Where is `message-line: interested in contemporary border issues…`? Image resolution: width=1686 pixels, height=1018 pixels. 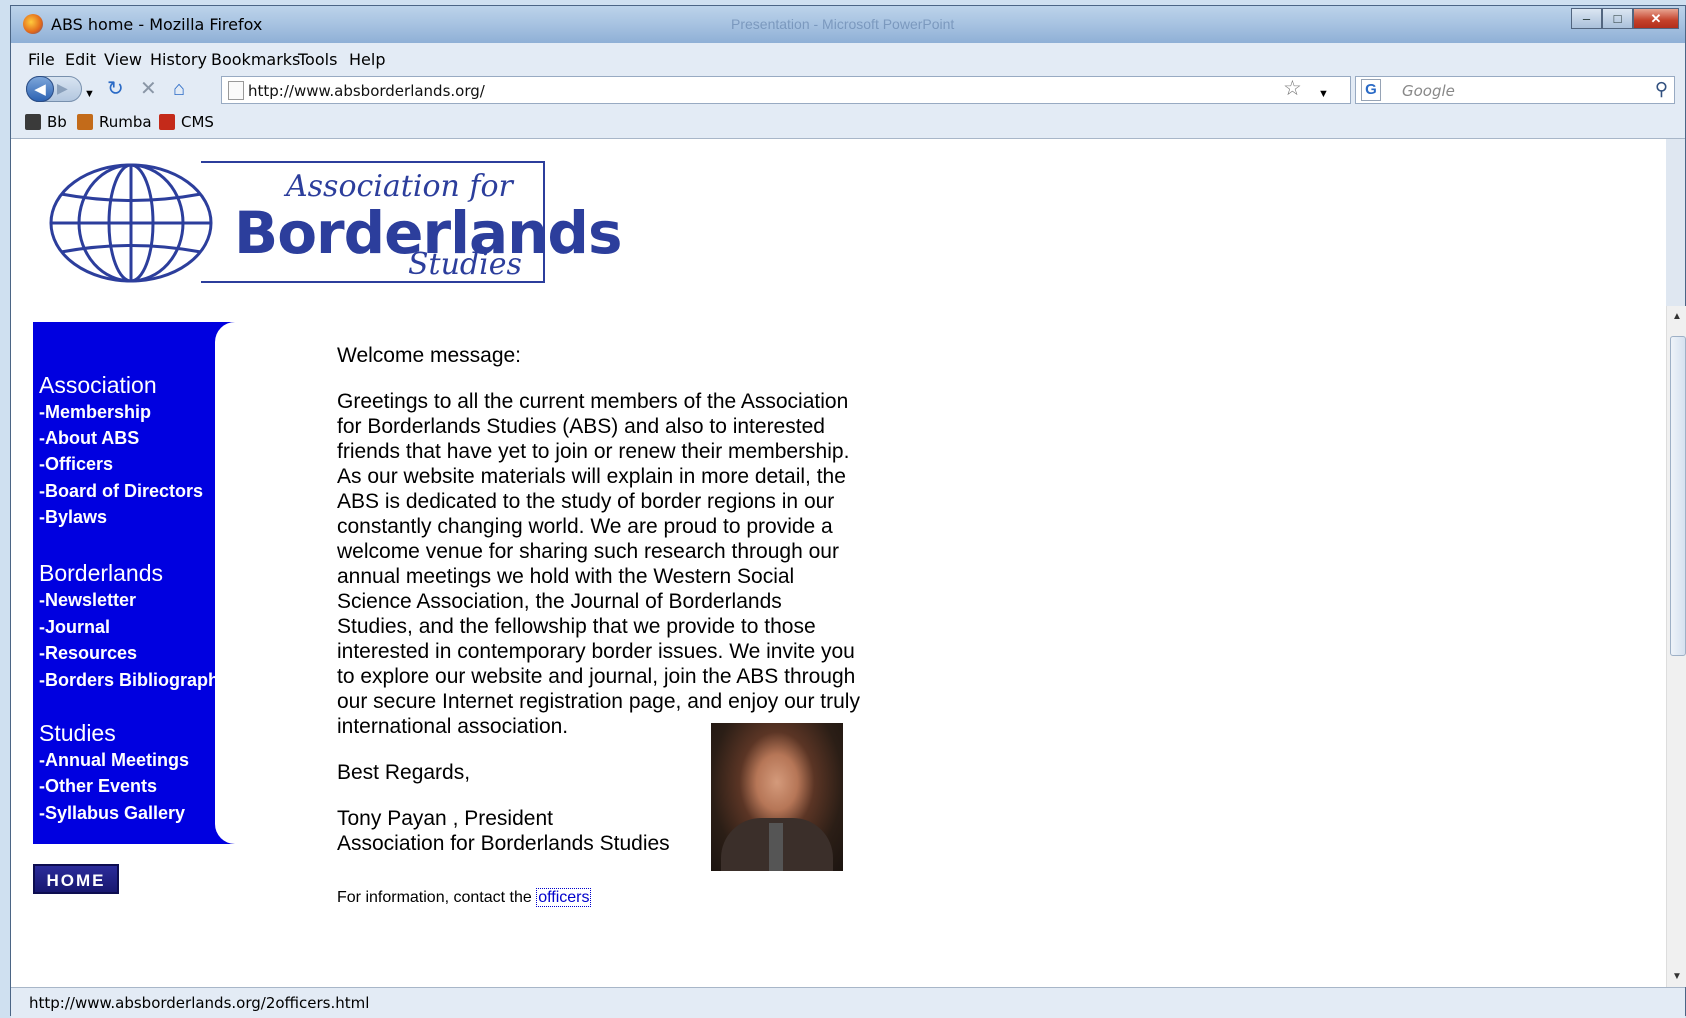
message-line: interested in contemporary border issues… is located at coordinates (596, 651).